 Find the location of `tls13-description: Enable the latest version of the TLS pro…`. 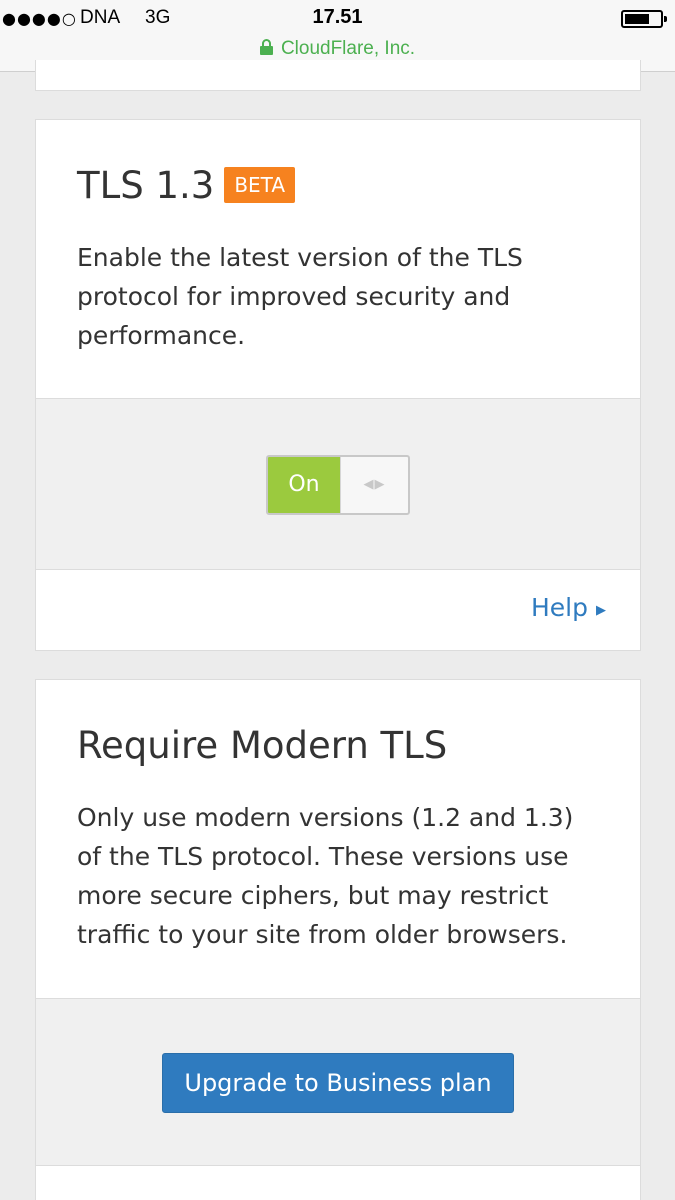

tls13-description: Enable the latest version of the TLS pro… is located at coordinates (300, 296).